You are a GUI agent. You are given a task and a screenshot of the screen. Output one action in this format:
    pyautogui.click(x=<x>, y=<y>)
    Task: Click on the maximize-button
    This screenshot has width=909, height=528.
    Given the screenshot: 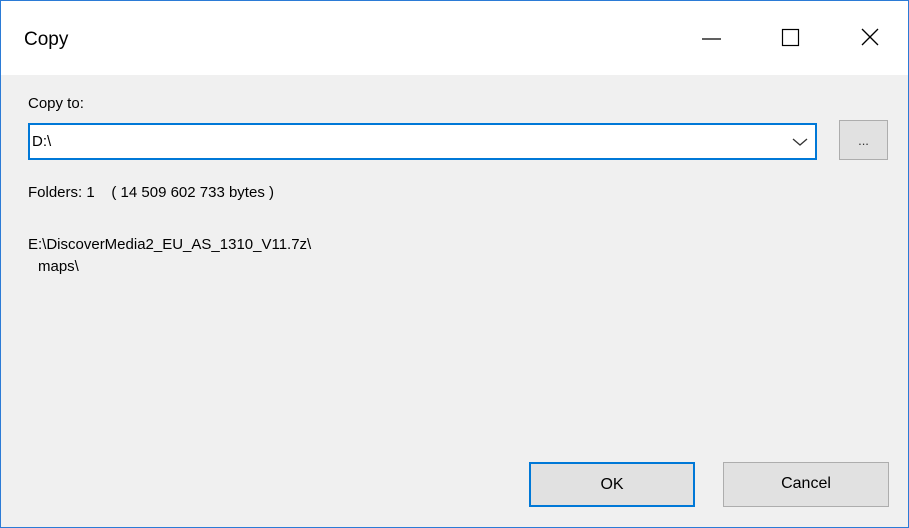 What is the action you would take?
    pyautogui.click(x=793, y=38)
    